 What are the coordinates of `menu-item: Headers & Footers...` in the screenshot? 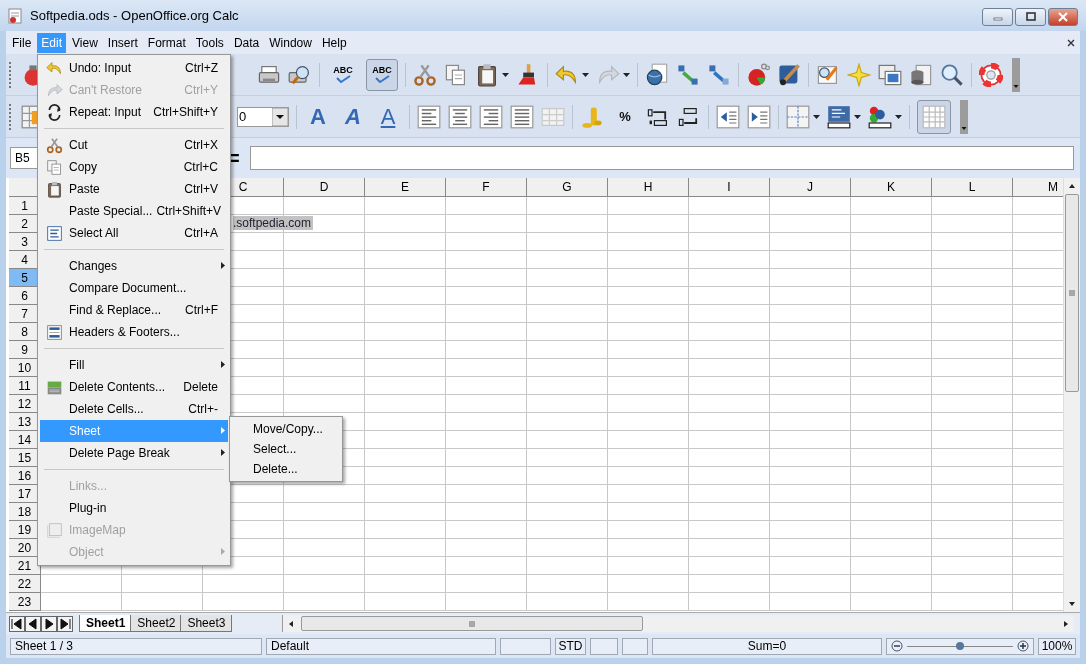 It's located at (134, 332).